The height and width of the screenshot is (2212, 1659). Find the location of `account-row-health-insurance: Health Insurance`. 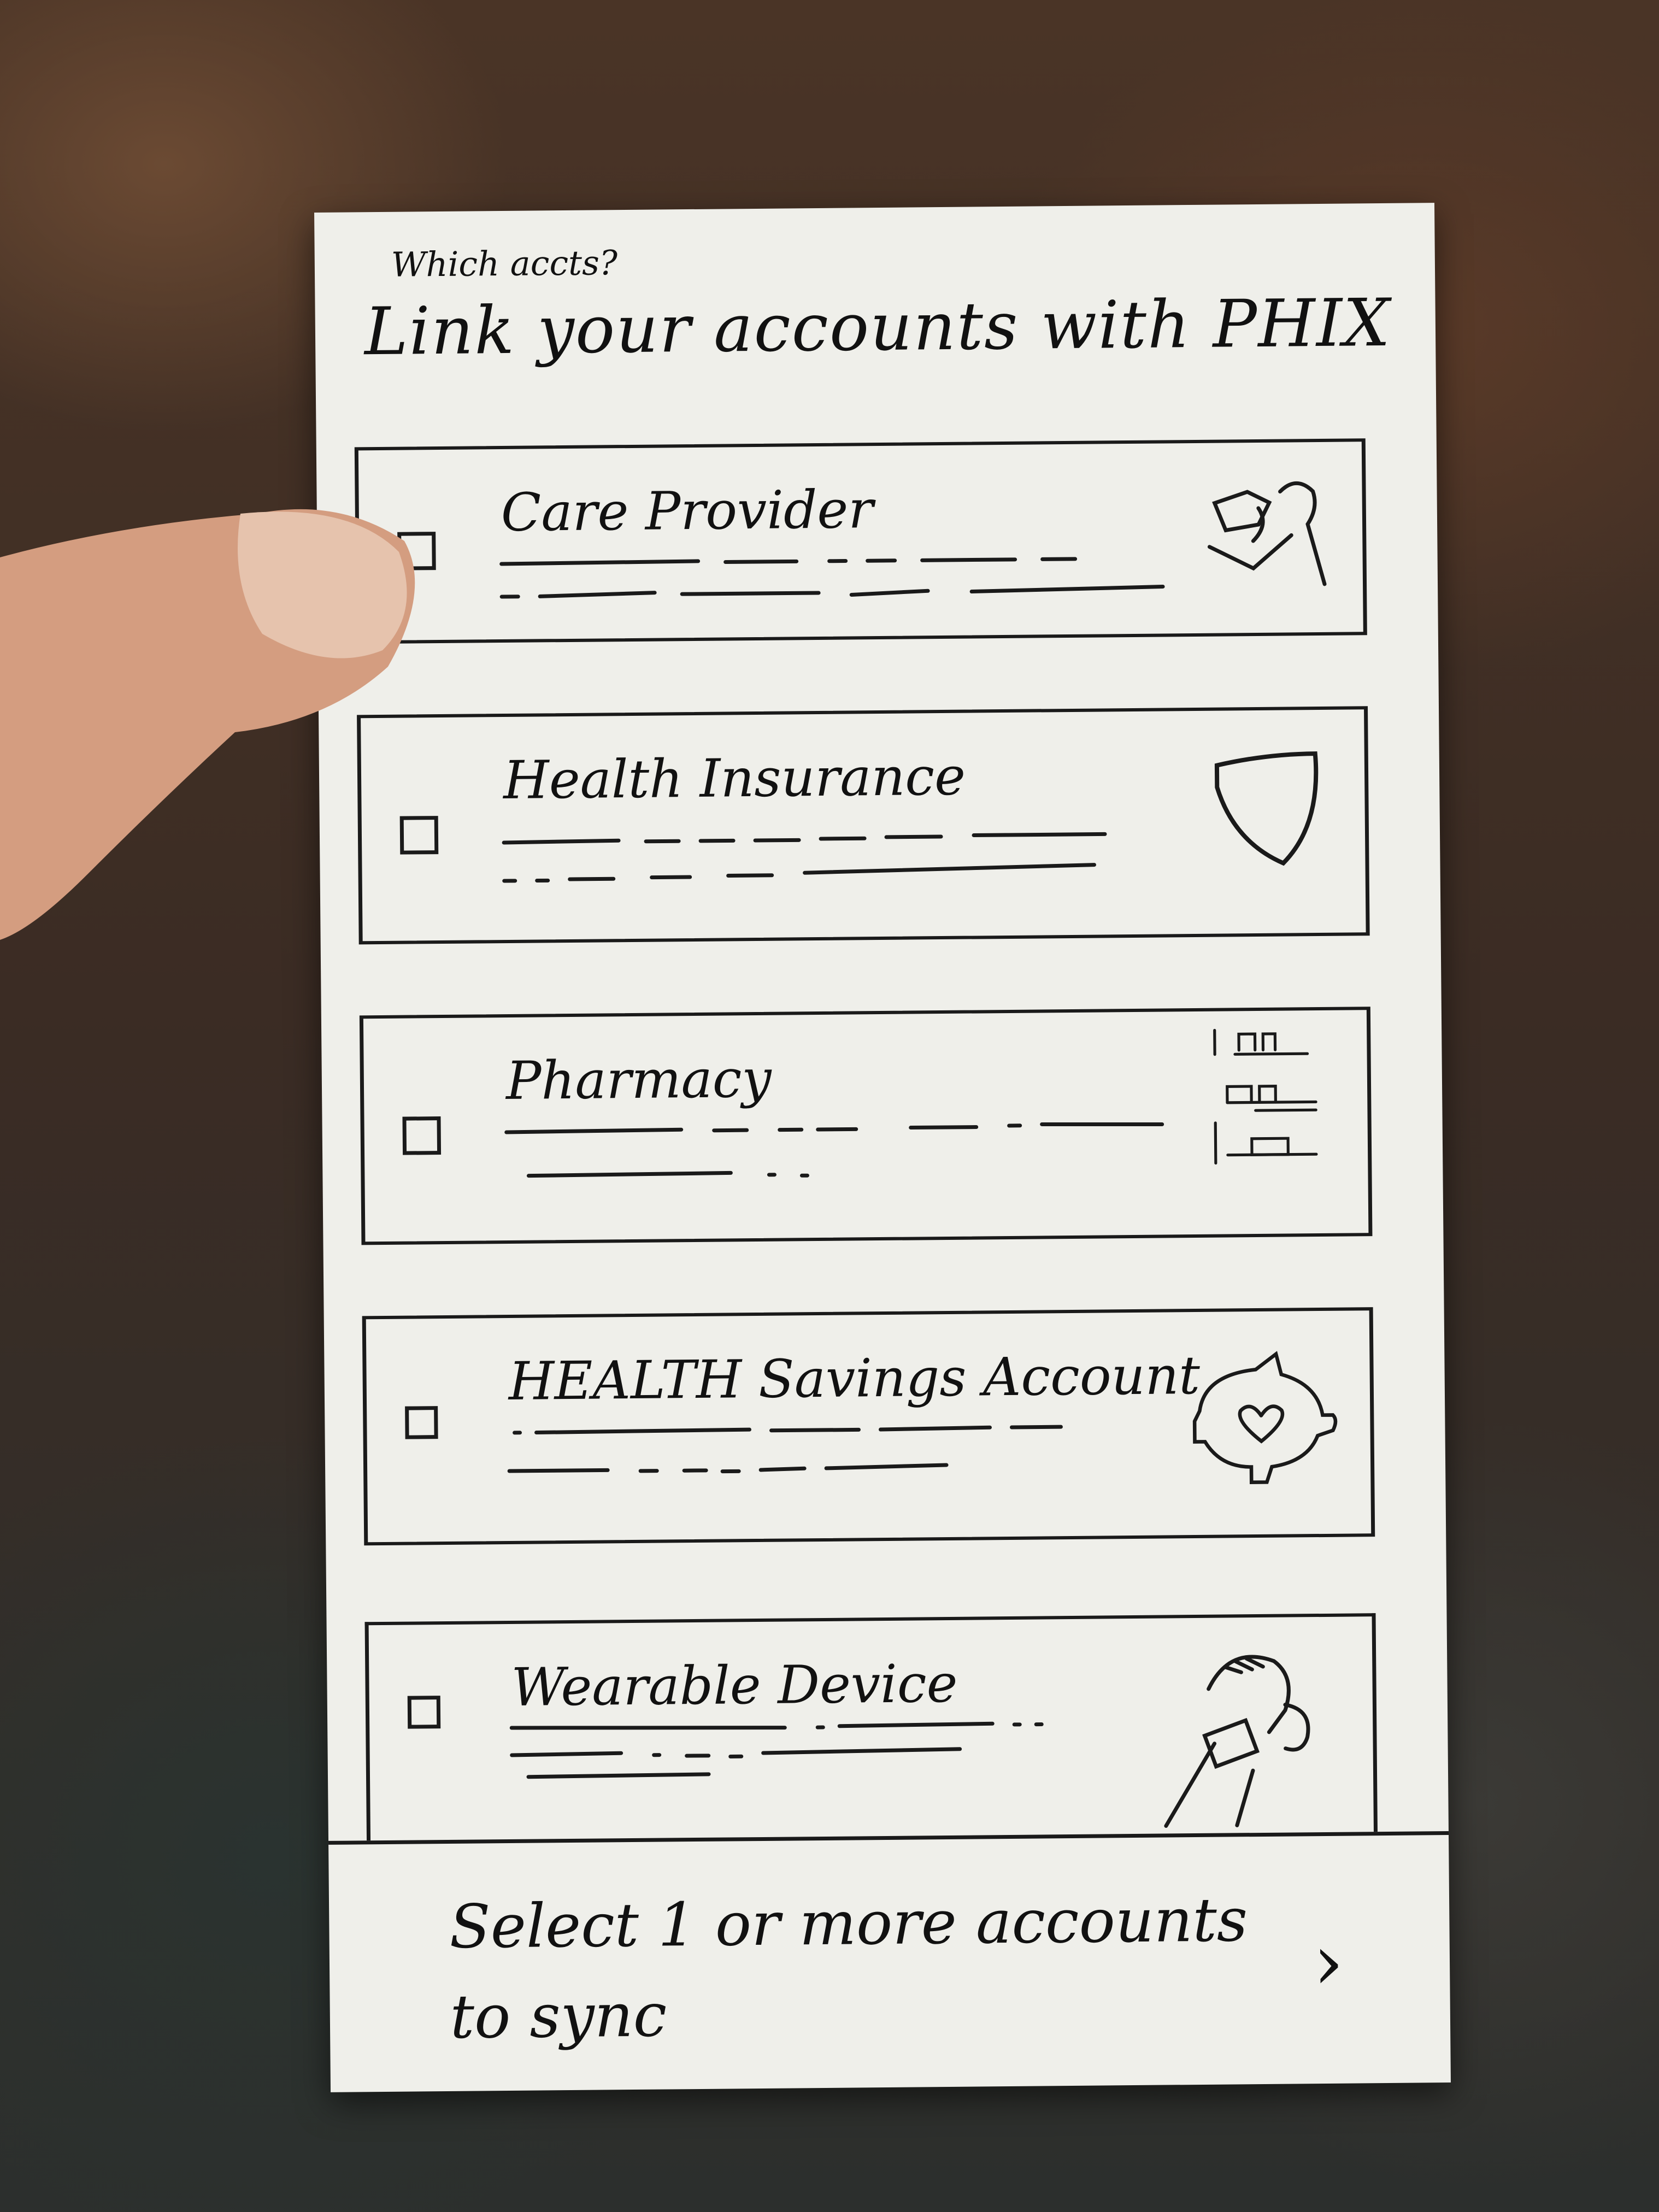

account-row-health-insurance: Health Insurance is located at coordinates (863, 825).